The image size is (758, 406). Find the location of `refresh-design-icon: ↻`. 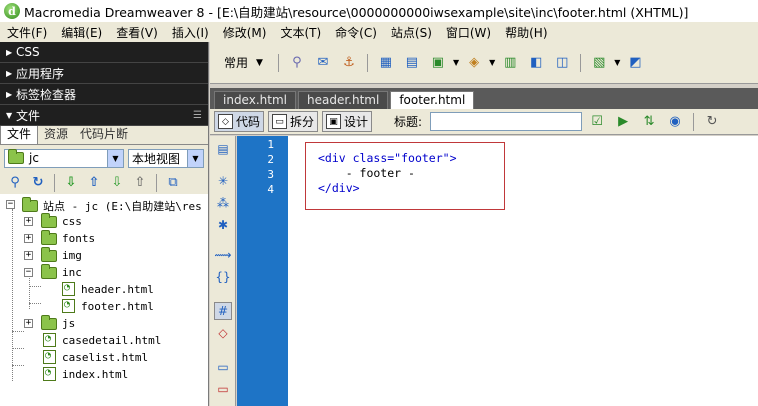

refresh-design-icon: ↻ is located at coordinates (712, 122).